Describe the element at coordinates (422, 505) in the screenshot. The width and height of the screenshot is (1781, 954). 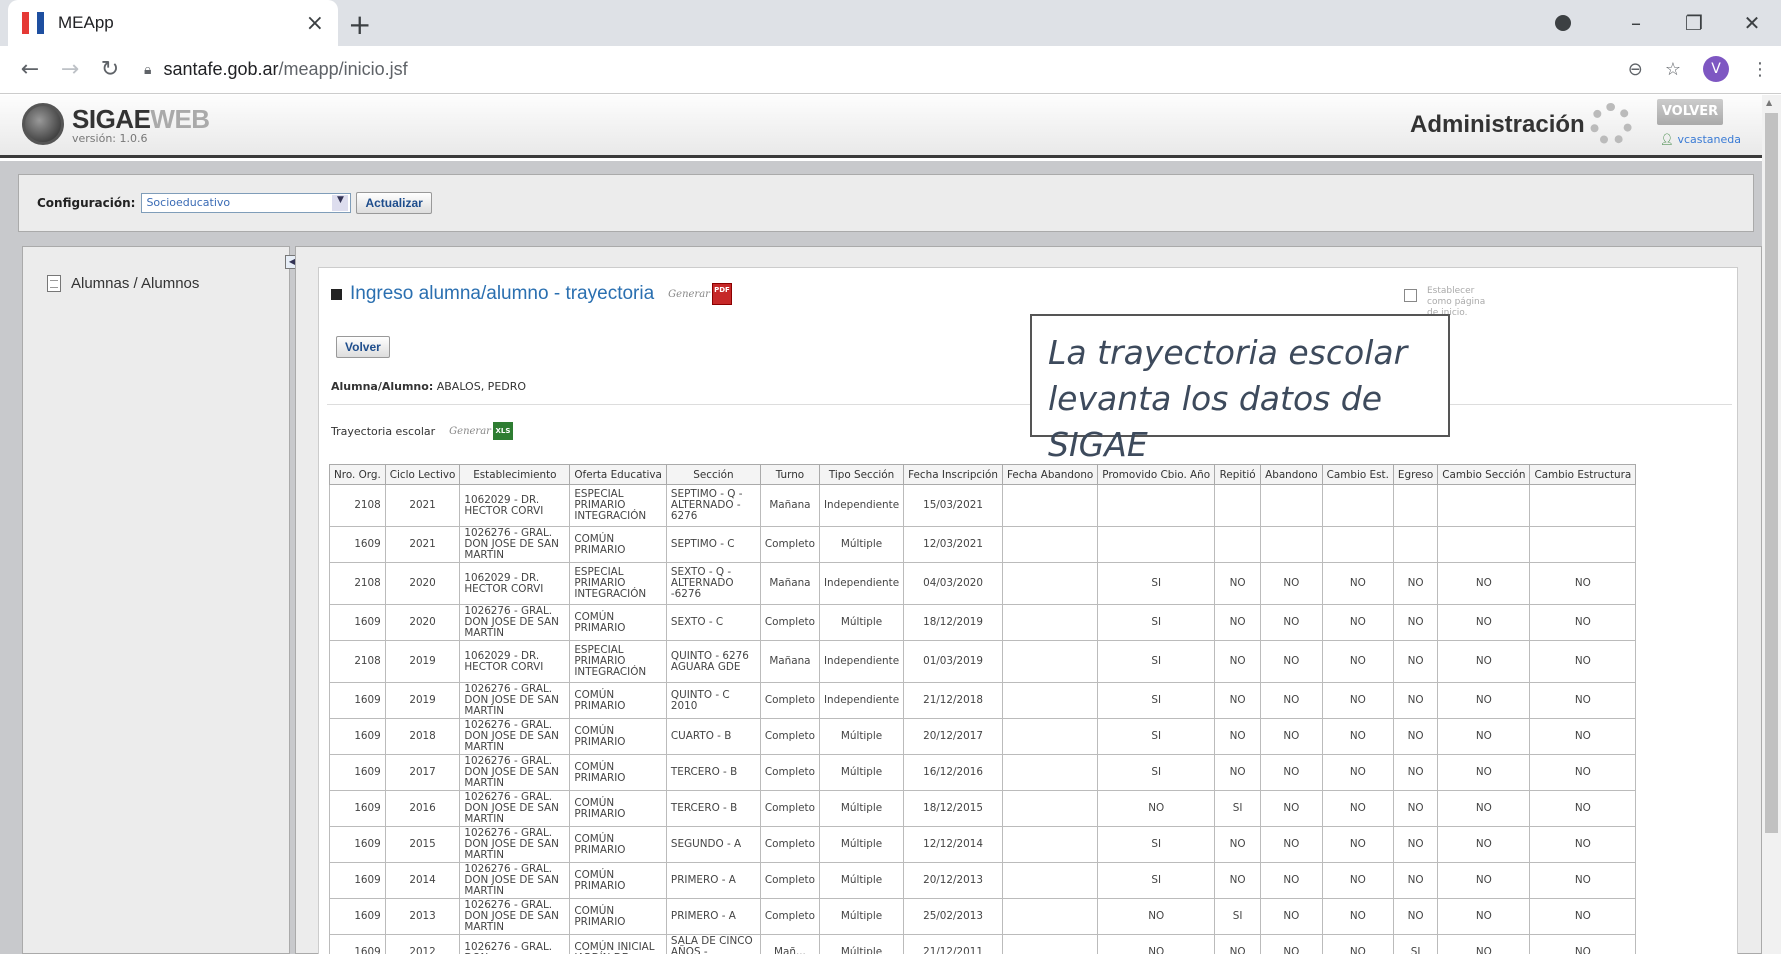
I see `table-cell: 2021` at that location.